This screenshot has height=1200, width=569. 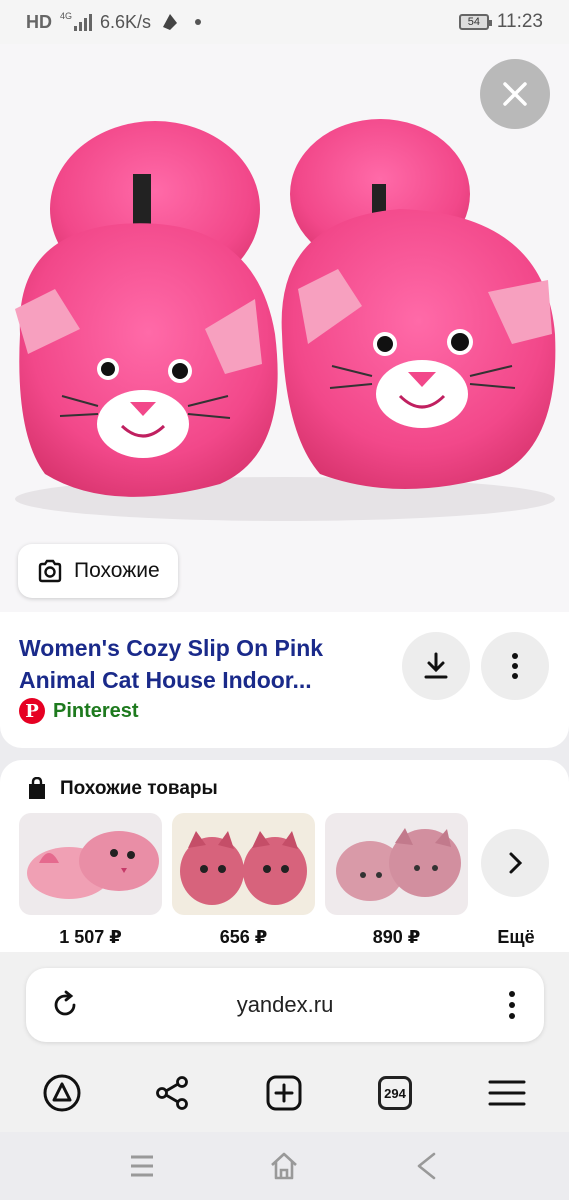 What do you see at coordinates (284, 22) in the screenshot?
I see `status-bar: HD 4G 6.6K/s 54 11:23` at bounding box center [284, 22].